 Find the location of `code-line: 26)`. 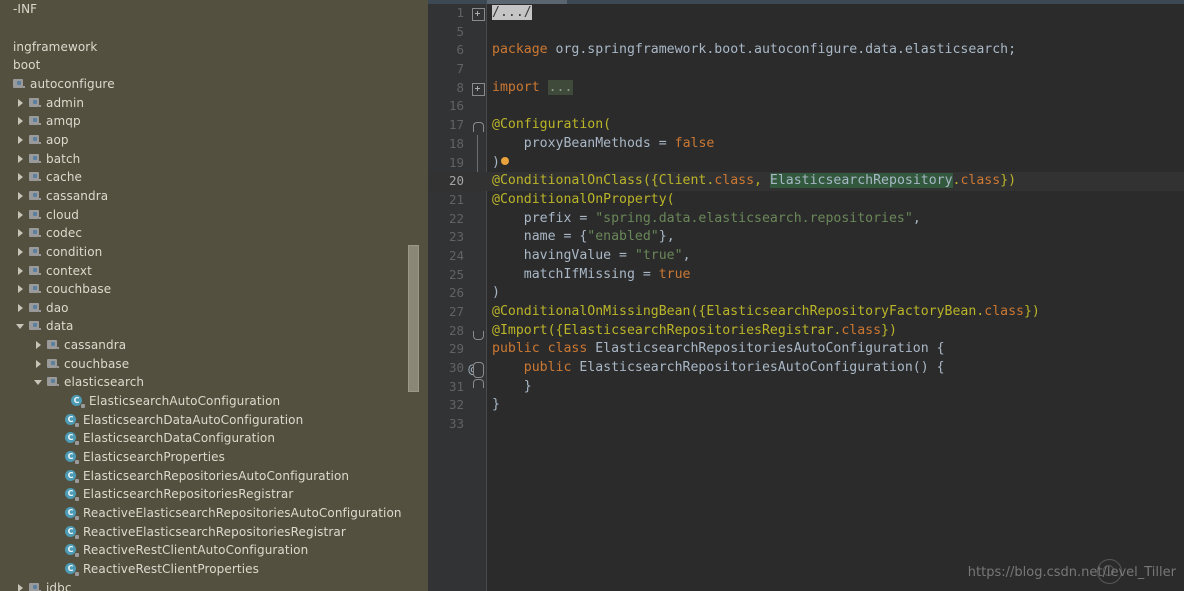

code-line: 26) is located at coordinates (806, 293).